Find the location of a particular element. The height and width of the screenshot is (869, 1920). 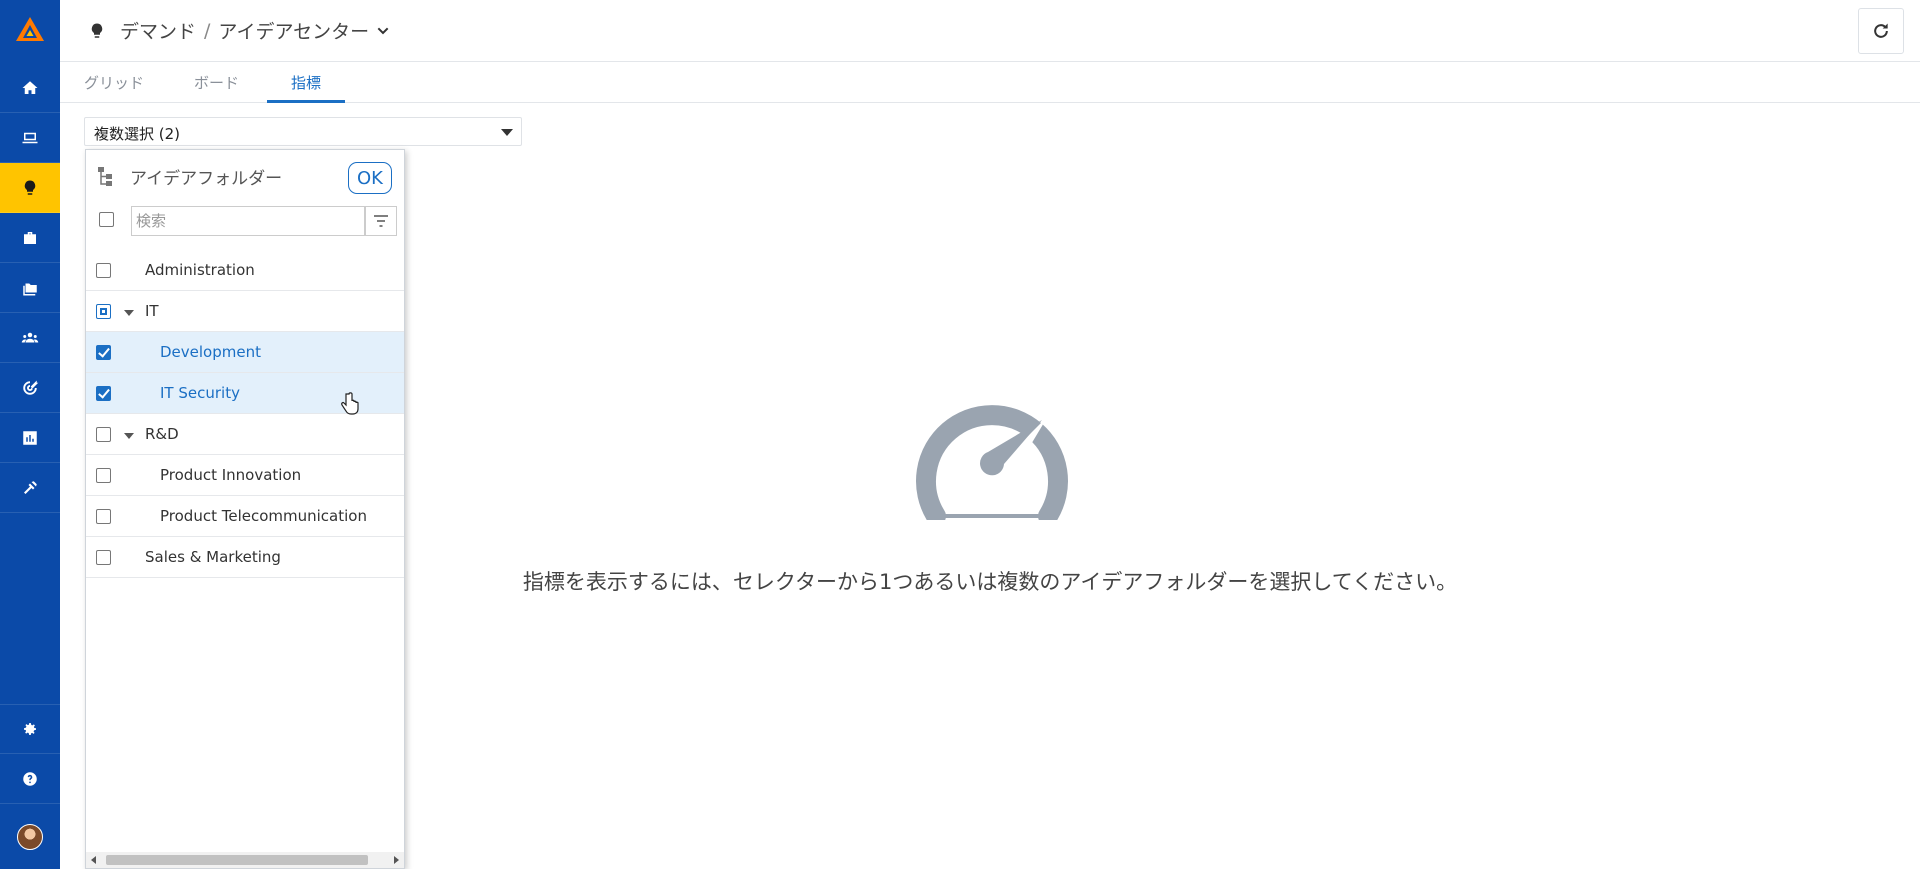

ok-button: OK is located at coordinates (370, 178).